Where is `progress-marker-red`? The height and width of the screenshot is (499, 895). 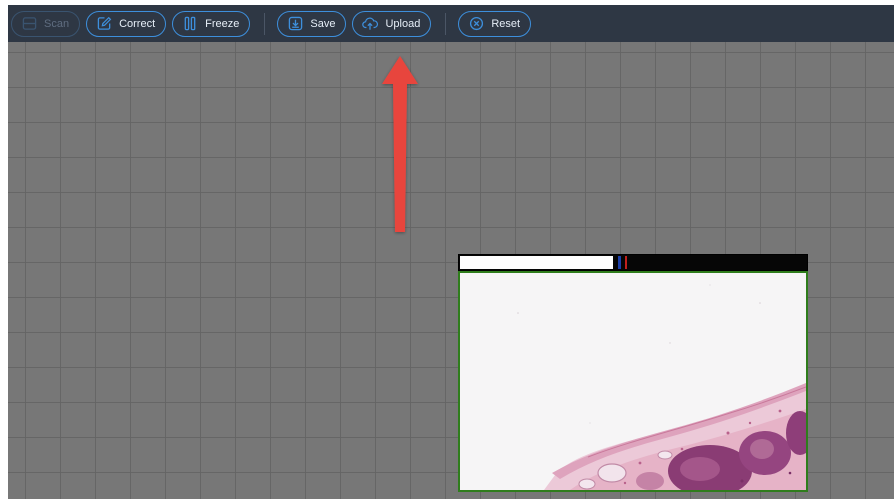
progress-marker-red is located at coordinates (626, 262).